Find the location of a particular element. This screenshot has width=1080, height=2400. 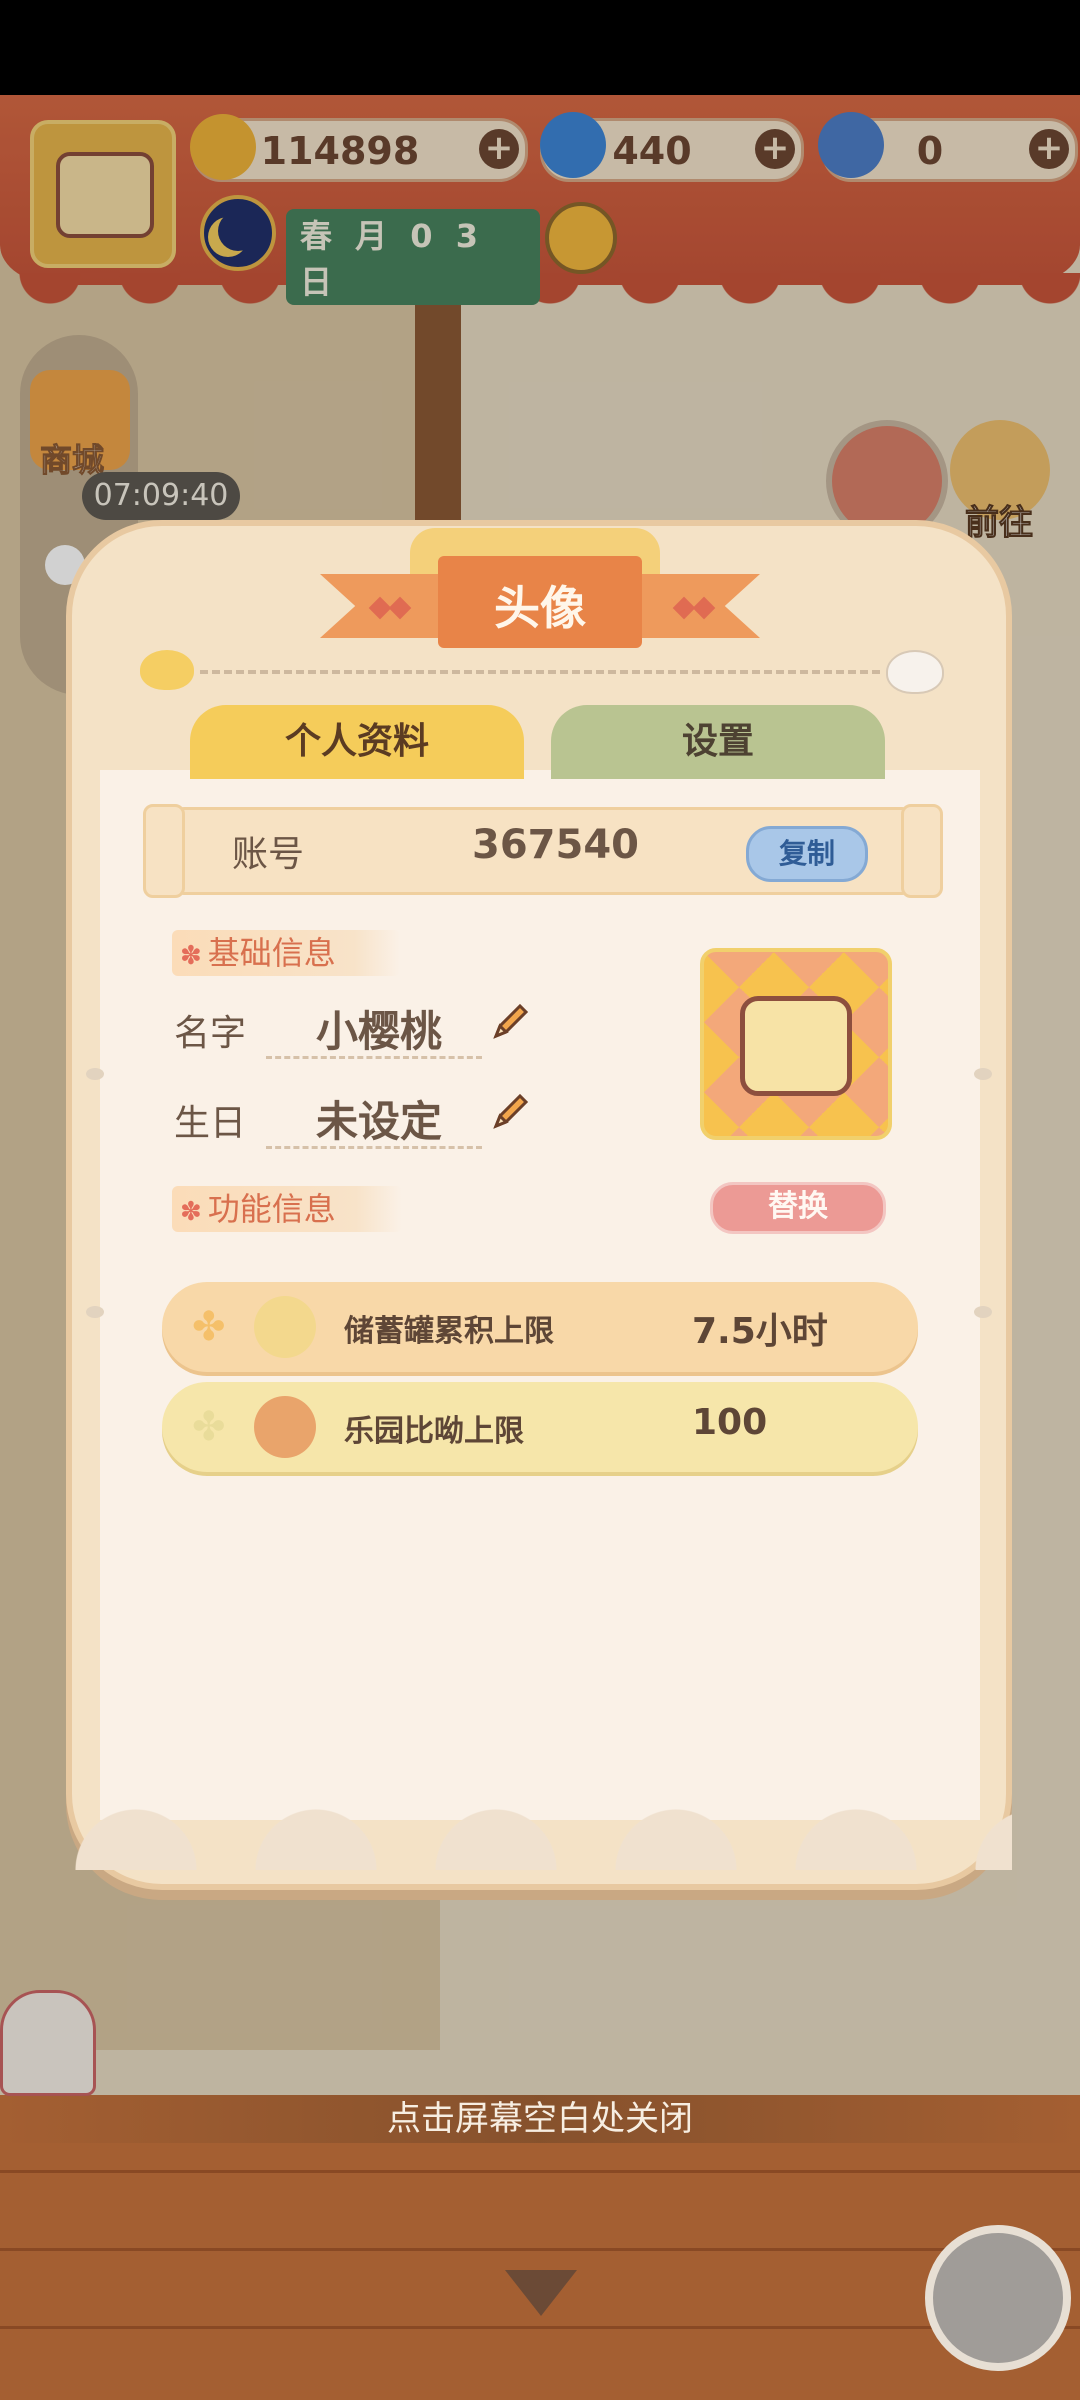

birthday-value: 未设定 is located at coordinates (379, 1121).